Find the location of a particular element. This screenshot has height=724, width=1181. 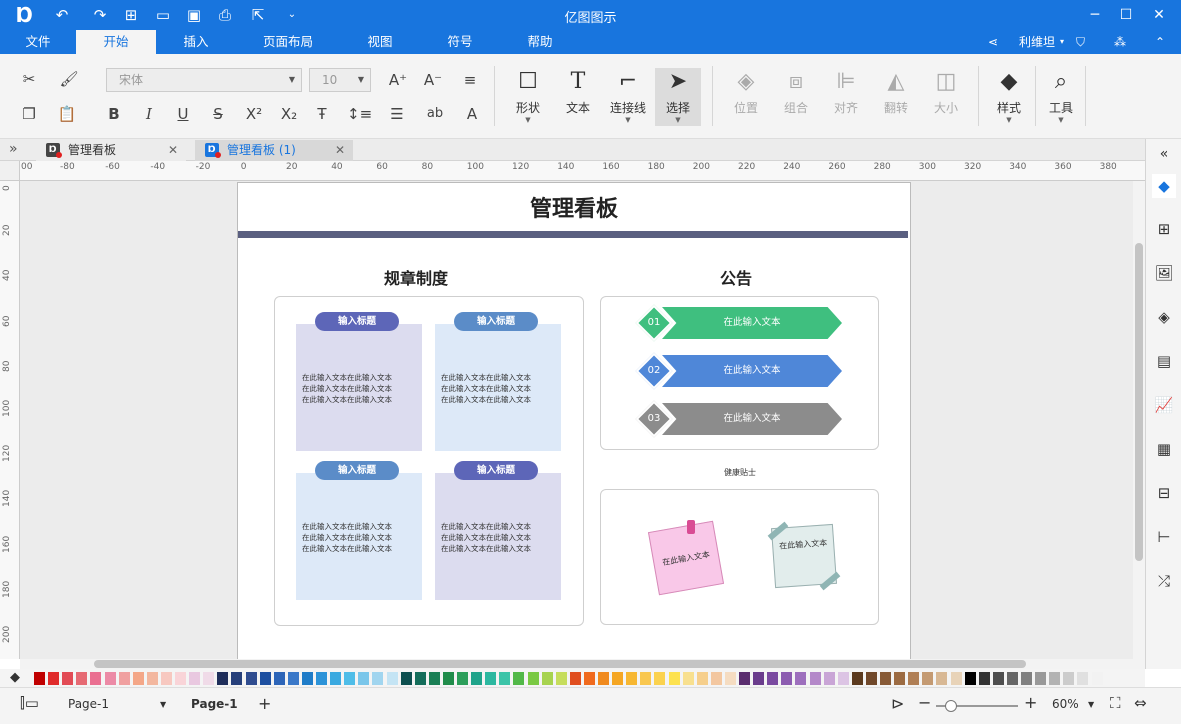

share-icon: ⋖ is located at coordinates (993, 42).